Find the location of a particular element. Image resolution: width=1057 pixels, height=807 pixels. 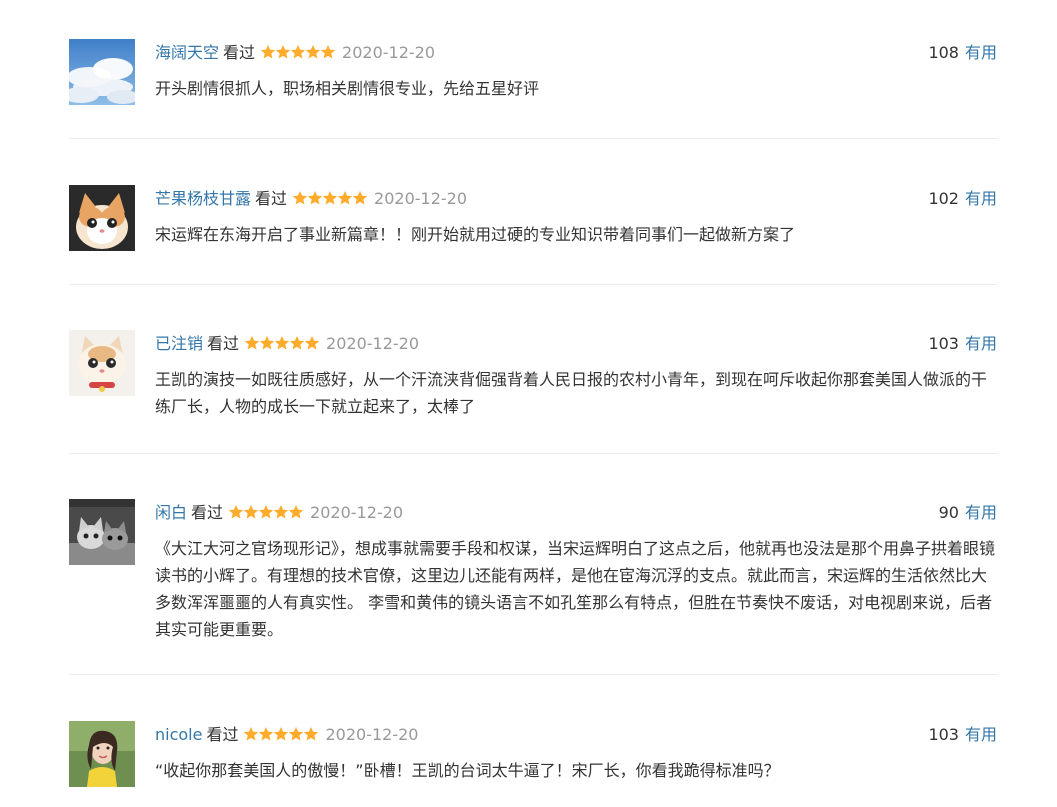

review-text: 宋运辉在东海开启了事业新篇章！！刚开始就用过硬的专业知识带着同事们一起做新方案了 is located at coordinates (475, 234).